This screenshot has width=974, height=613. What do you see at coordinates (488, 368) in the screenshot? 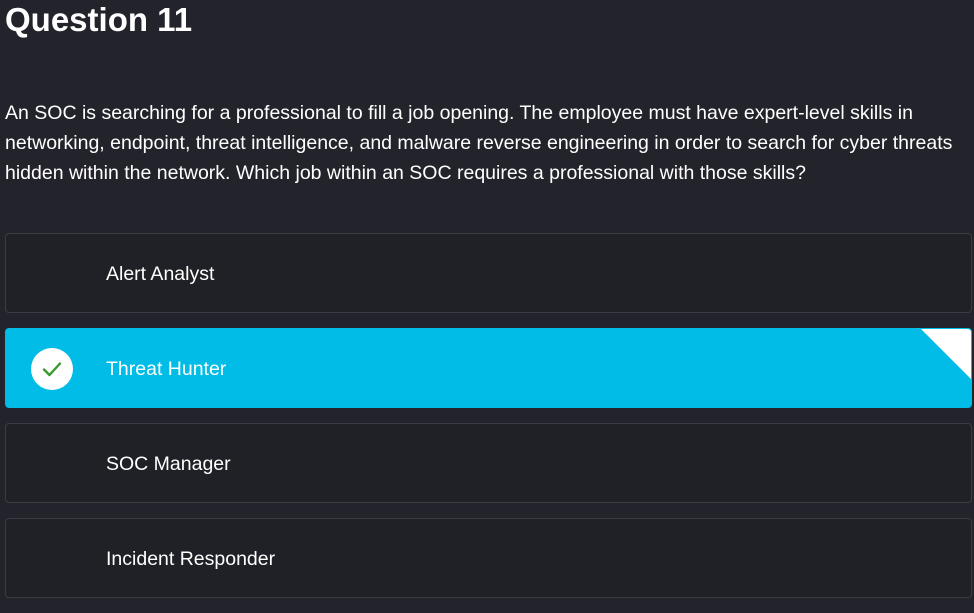
I see `option-threat-hunter: Threat Hunter` at bounding box center [488, 368].